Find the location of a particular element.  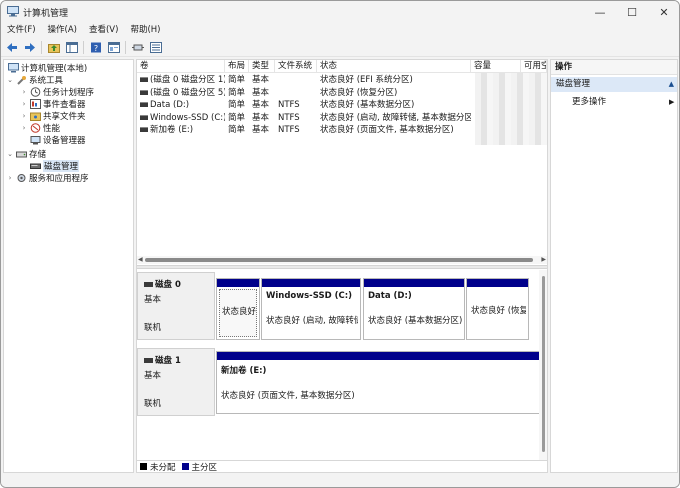

connect-icon is located at coordinates (137, 47).